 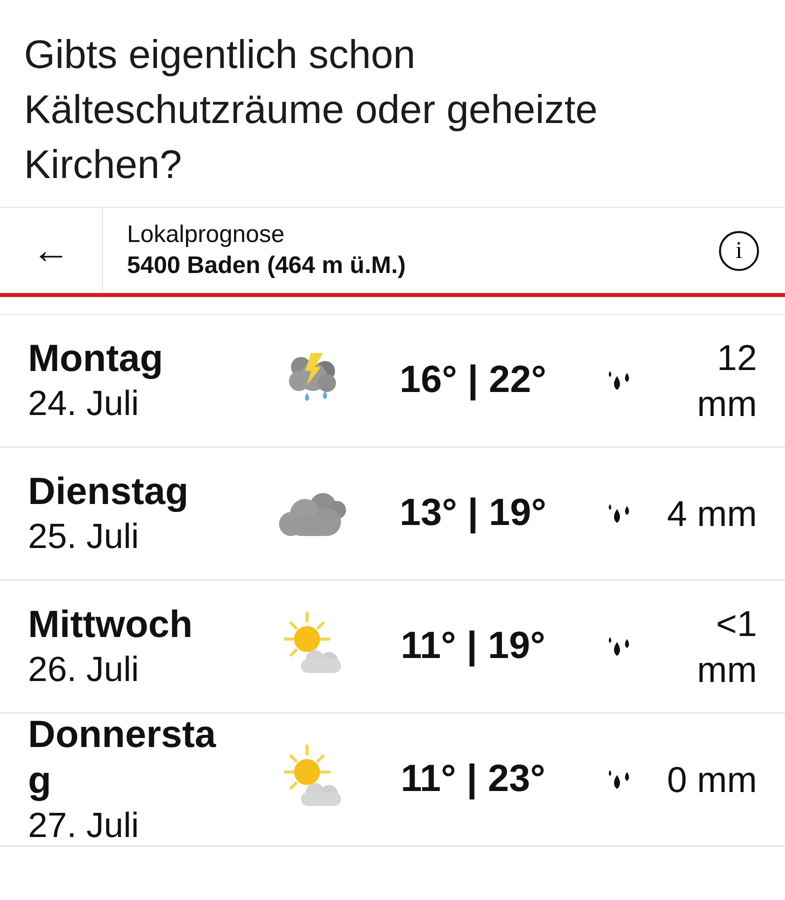 What do you see at coordinates (473, 646) in the screenshot?
I see `temperature-range: 11° | 19°` at bounding box center [473, 646].